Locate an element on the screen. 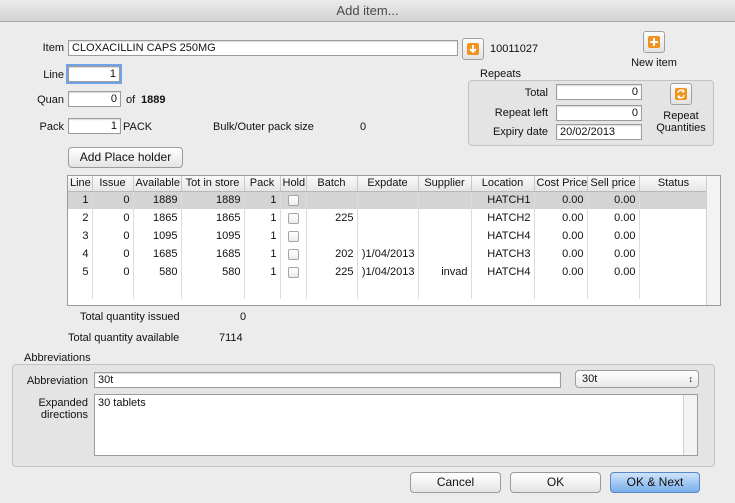 The height and width of the screenshot is (503, 735). col-header-pack: Pack is located at coordinates (262, 184).